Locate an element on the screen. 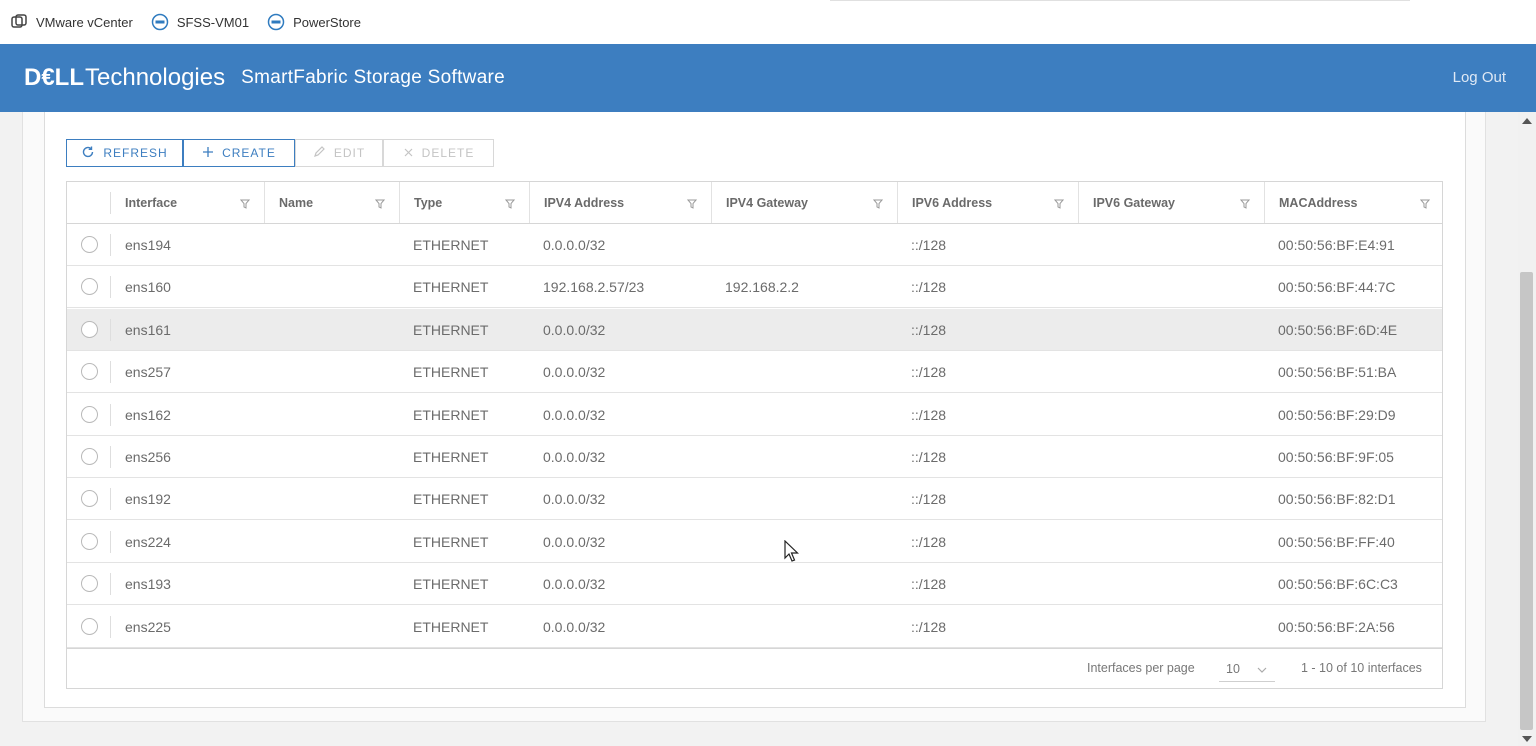 Image resolution: width=1536 pixels, height=746 pixels. edit-label: EDIT is located at coordinates (349, 153).